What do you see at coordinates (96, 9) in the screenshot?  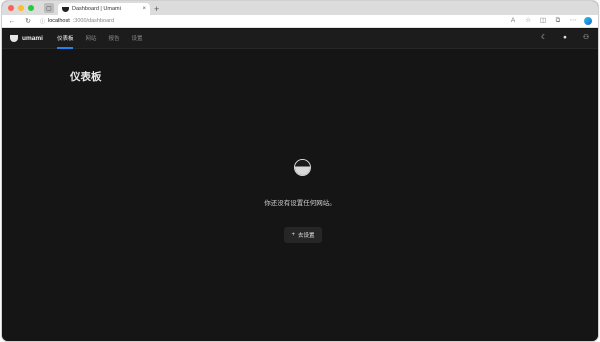 I see `tab-title: Dashboard | Umami` at bounding box center [96, 9].